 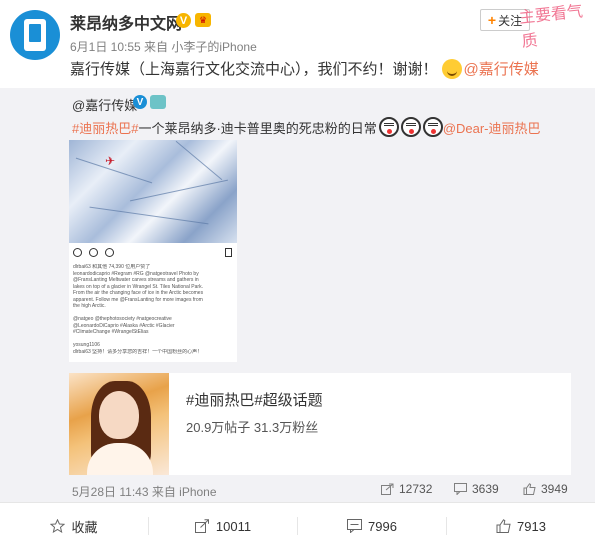 I want to click on author-avatar, so click(x=35, y=35).